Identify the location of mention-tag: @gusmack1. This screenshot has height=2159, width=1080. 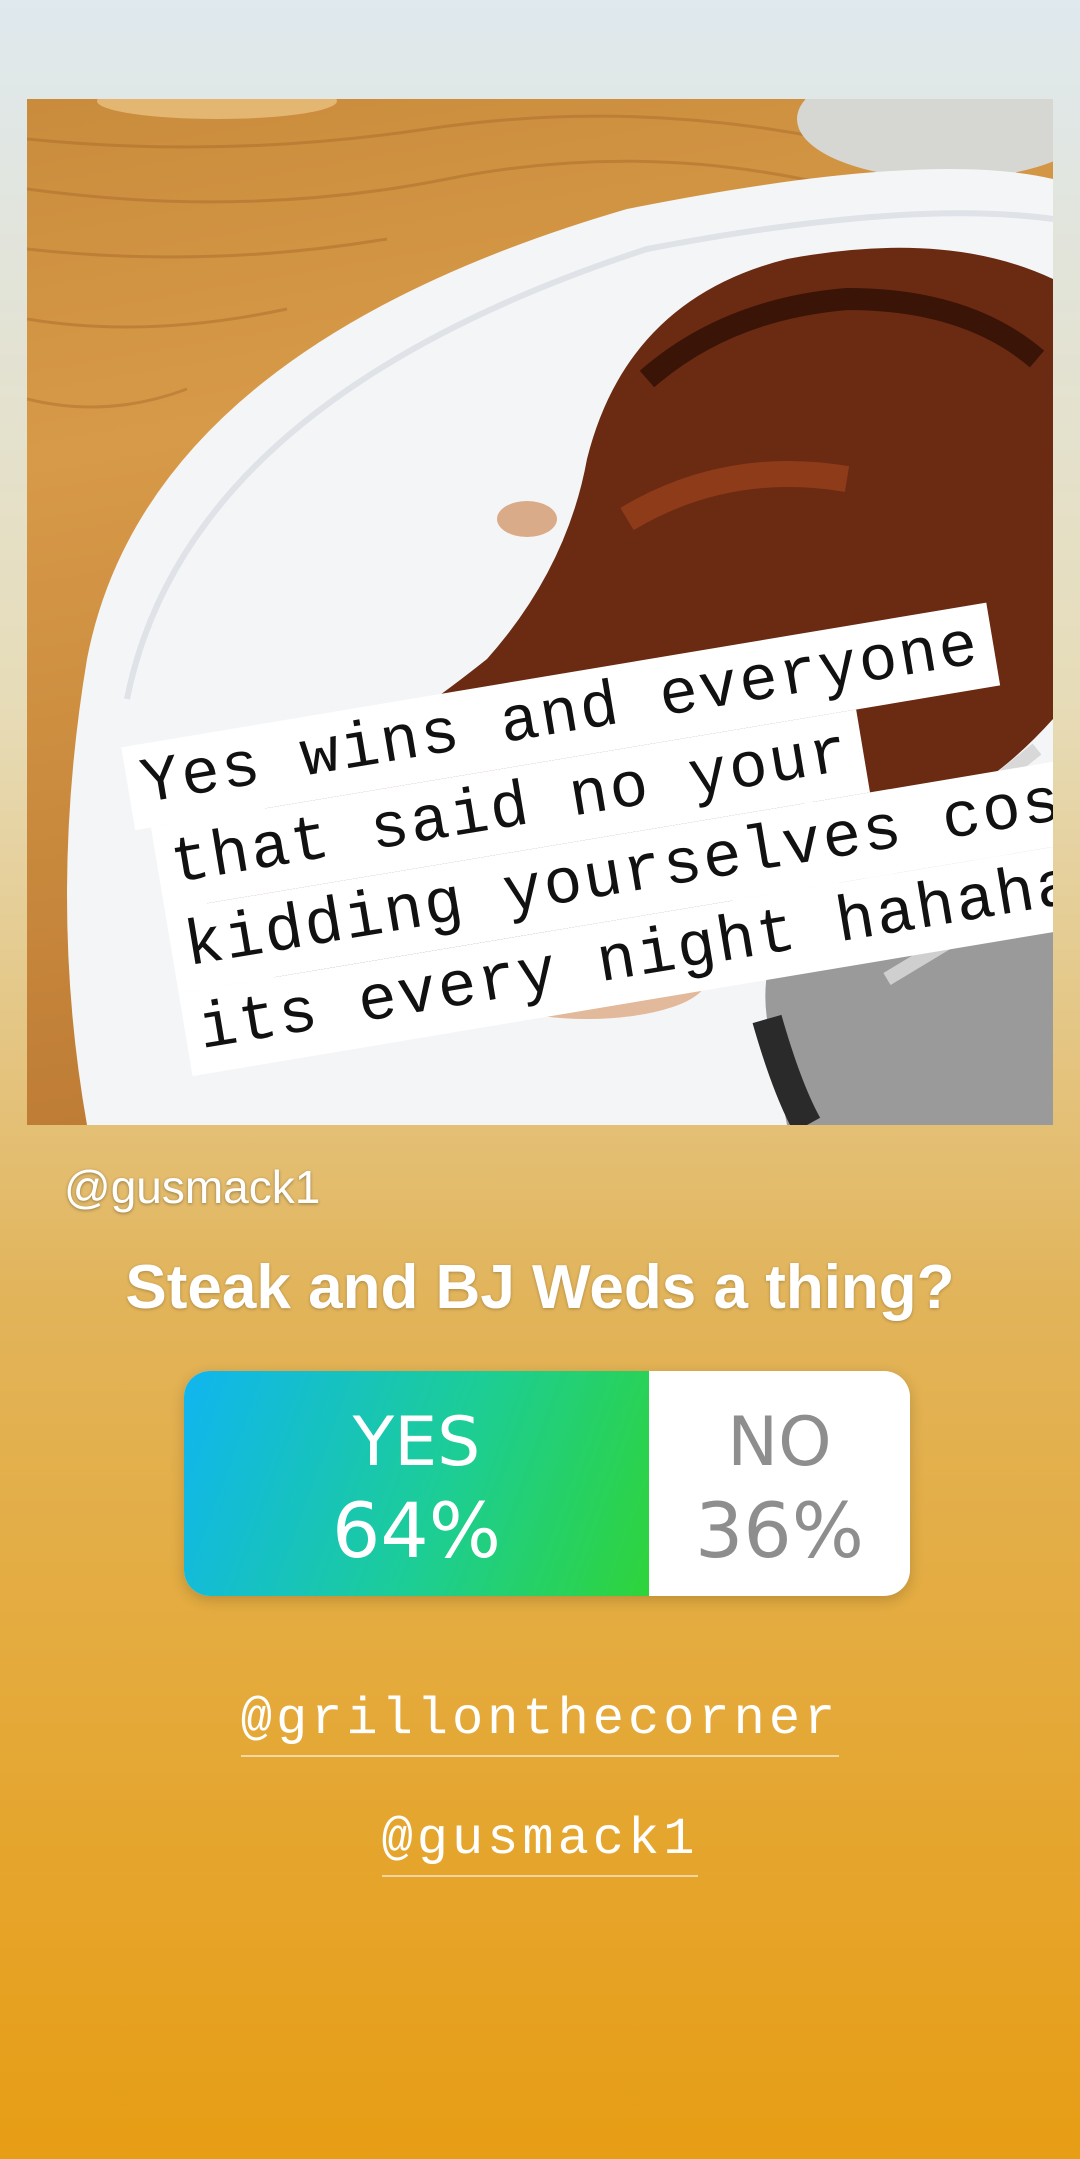
(540, 1843).